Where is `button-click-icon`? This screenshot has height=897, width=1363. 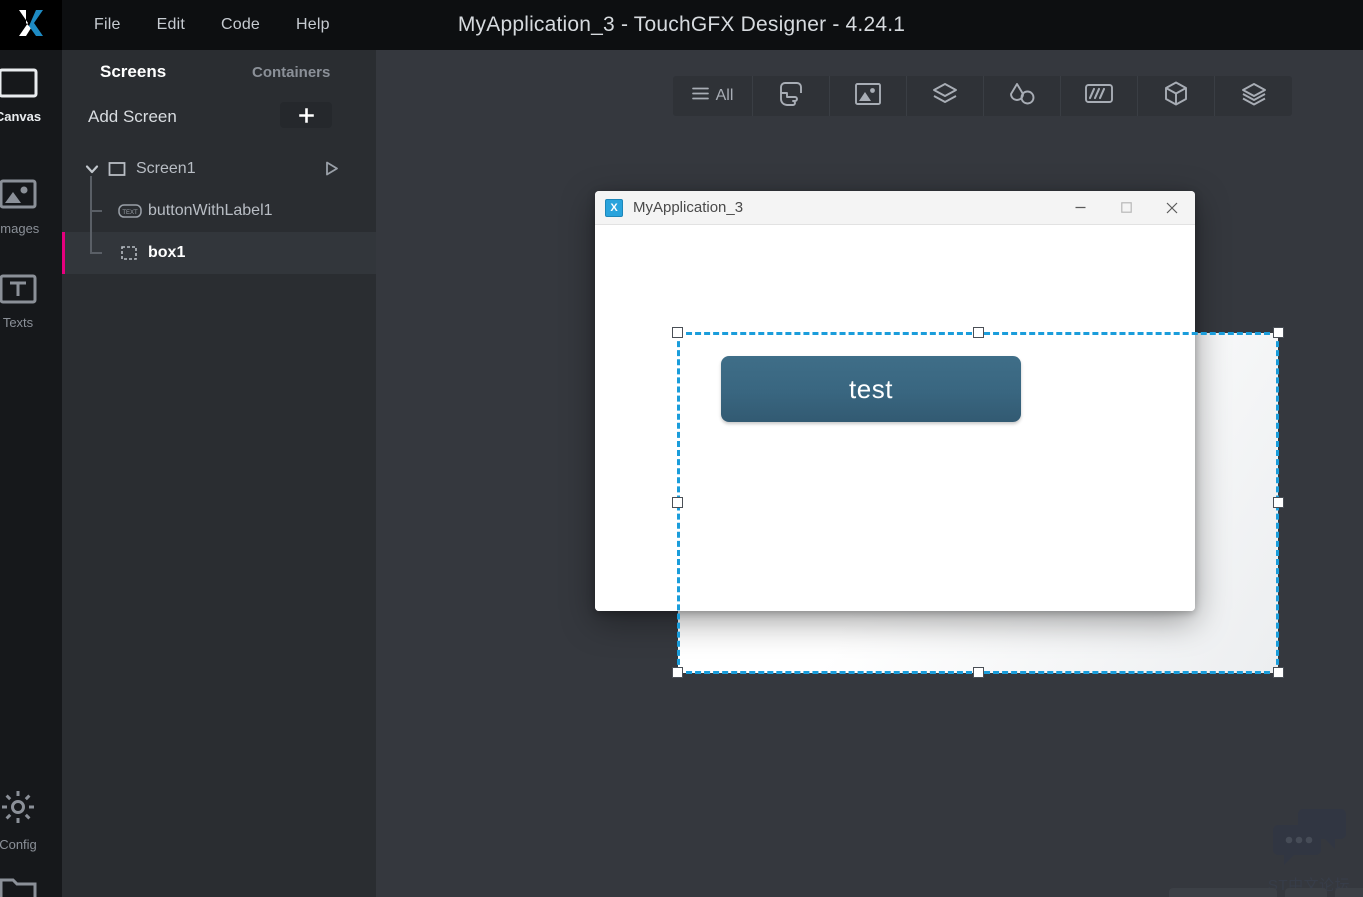 button-click-icon is located at coordinates (791, 96).